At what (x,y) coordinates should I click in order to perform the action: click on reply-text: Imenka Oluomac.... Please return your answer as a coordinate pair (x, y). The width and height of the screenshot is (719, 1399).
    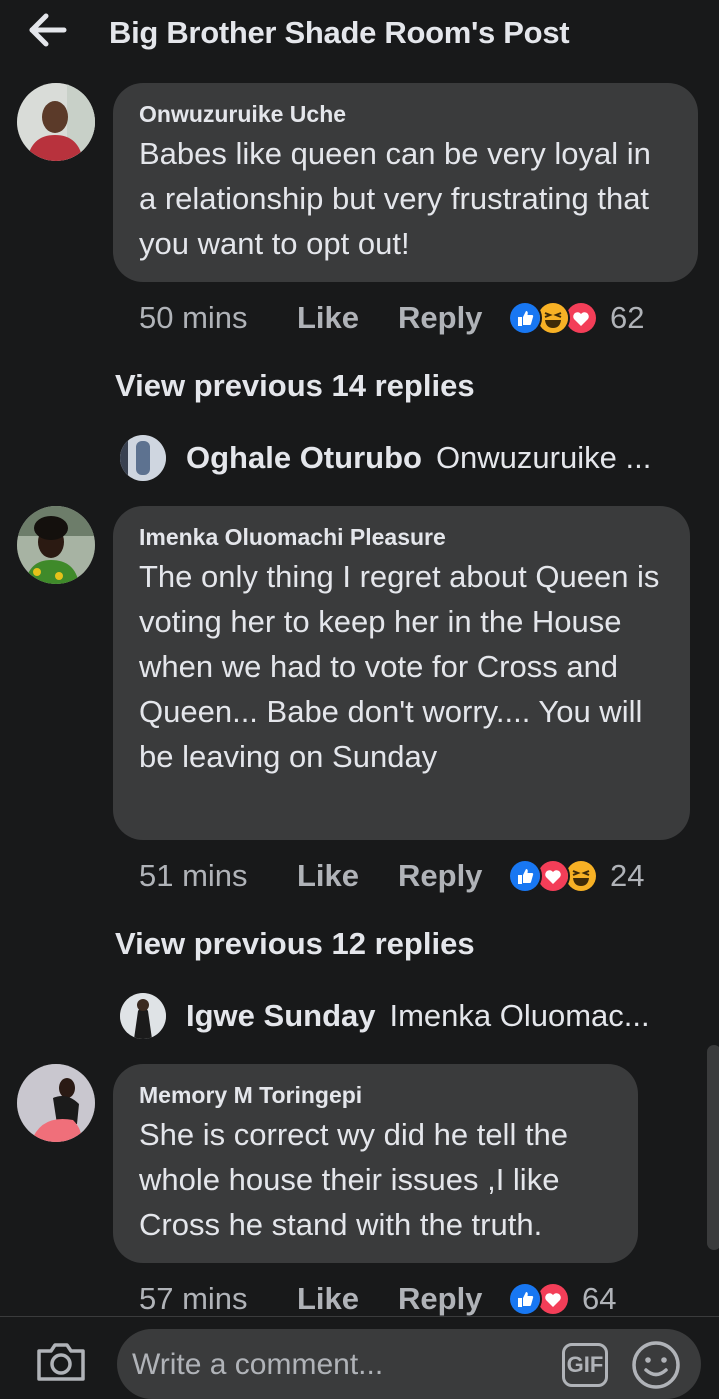
    Looking at the image, I should click on (519, 1015).